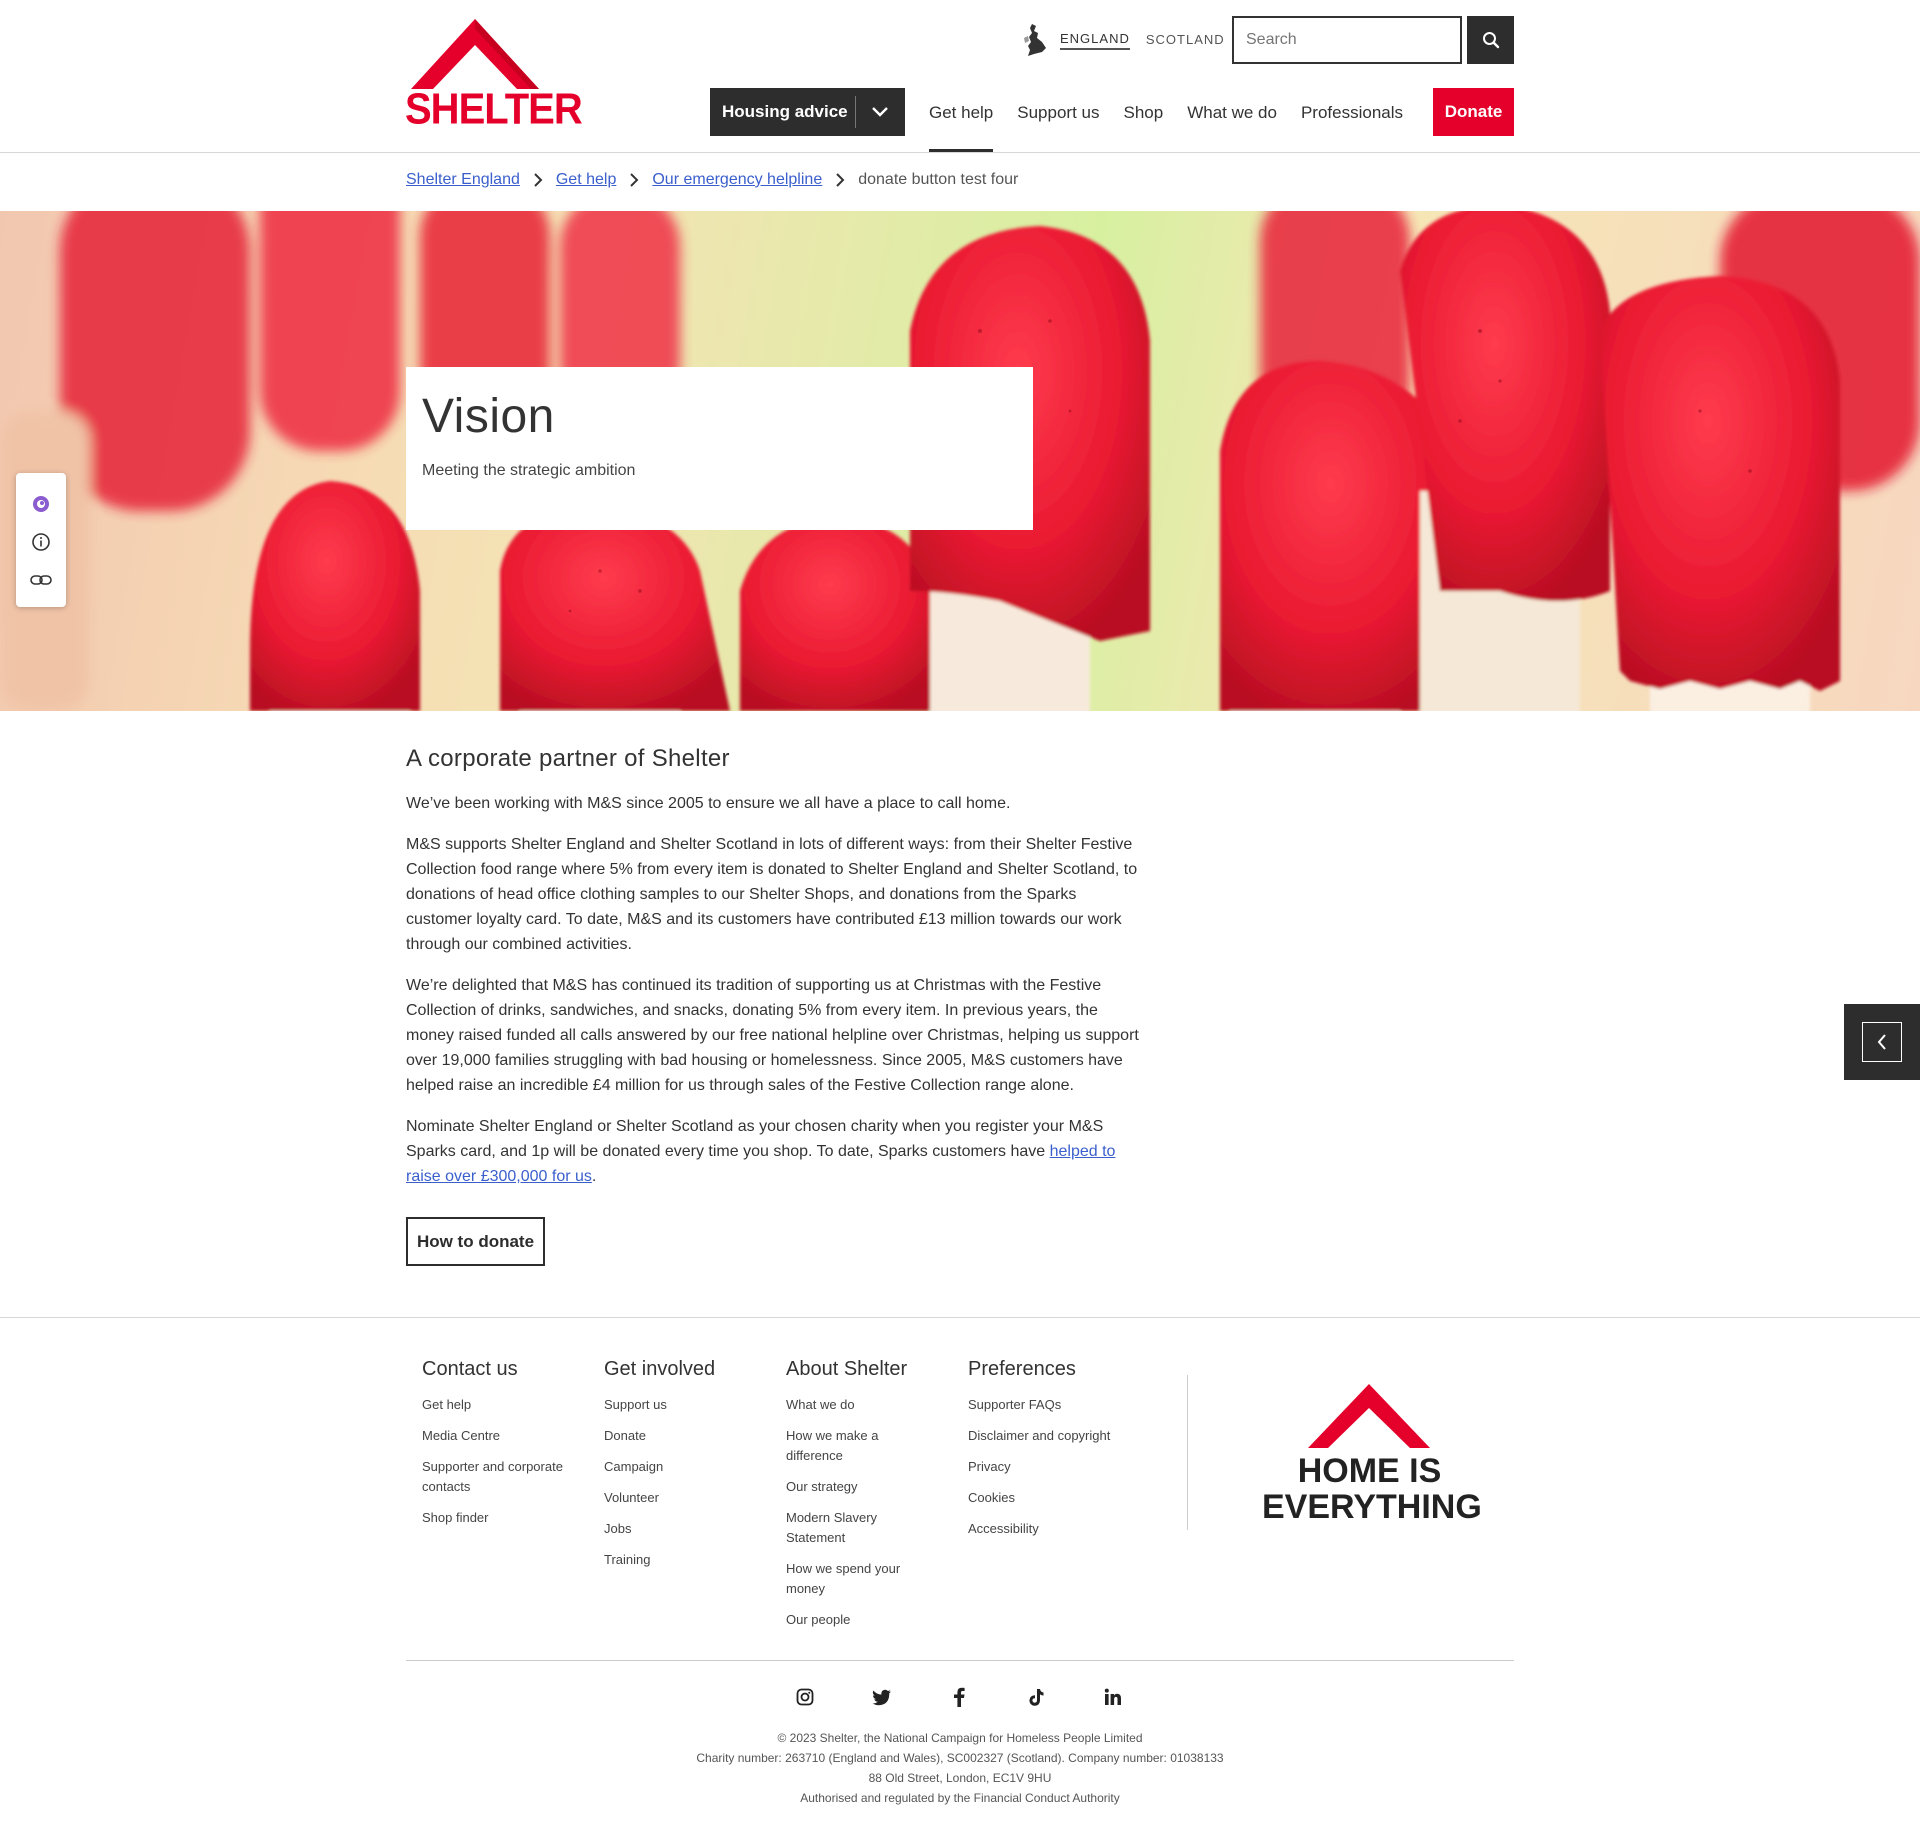 This screenshot has height=1846, width=1920. What do you see at coordinates (1053, 1529) in the screenshot?
I see `footer-link: Accessibility` at bounding box center [1053, 1529].